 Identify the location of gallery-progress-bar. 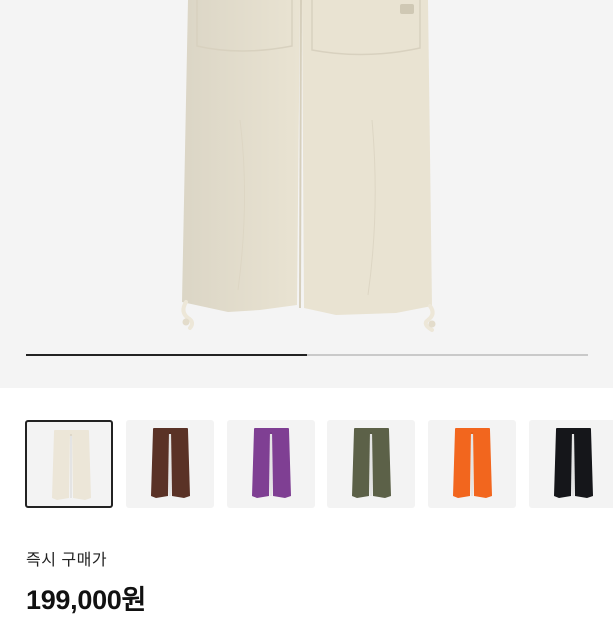
(307, 355).